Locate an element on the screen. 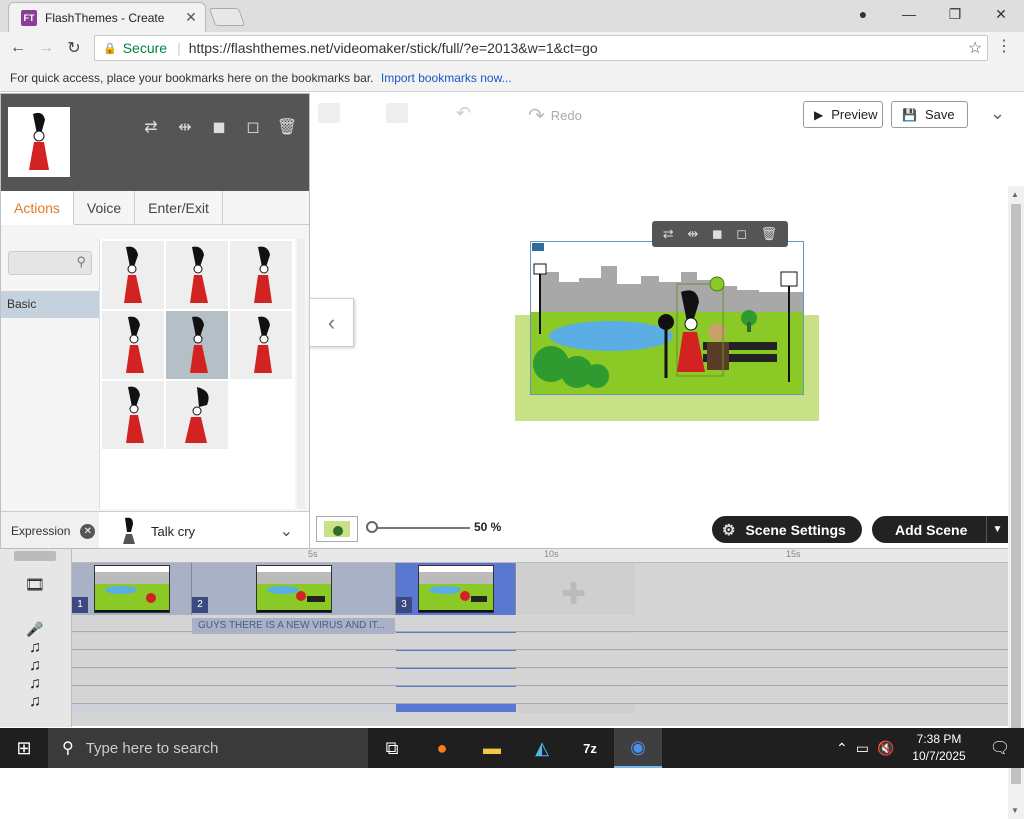  timeline-scene-1: 1 is located at coordinates (132, 589).